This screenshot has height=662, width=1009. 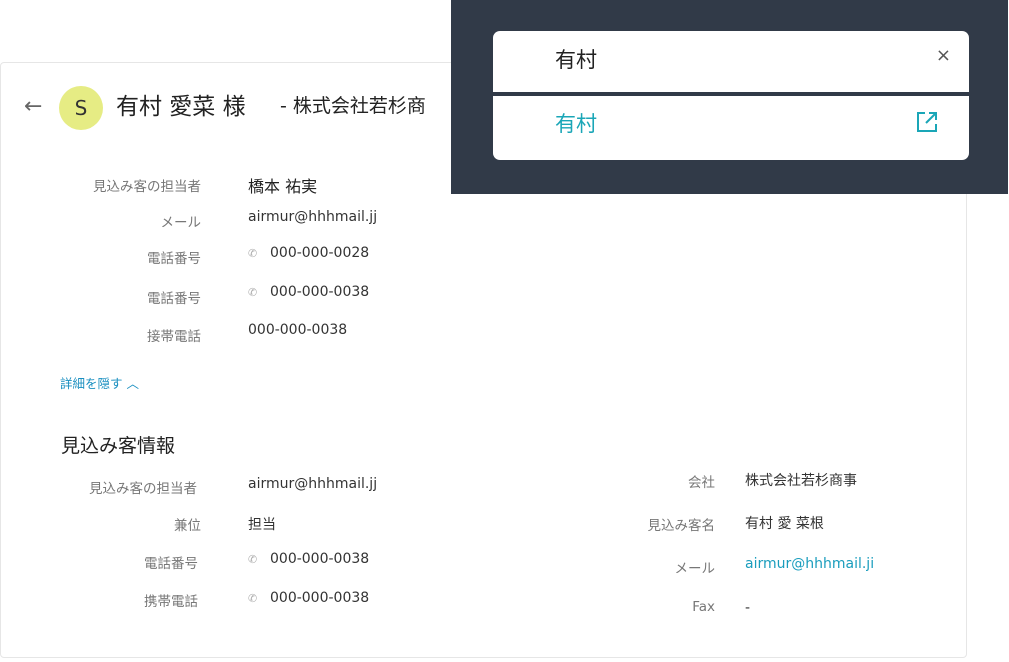 What do you see at coordinates (147, 187) in the screenshot?
I see `detail-label-owner: 見込み客の担当者` at bounding box center [147, 187].